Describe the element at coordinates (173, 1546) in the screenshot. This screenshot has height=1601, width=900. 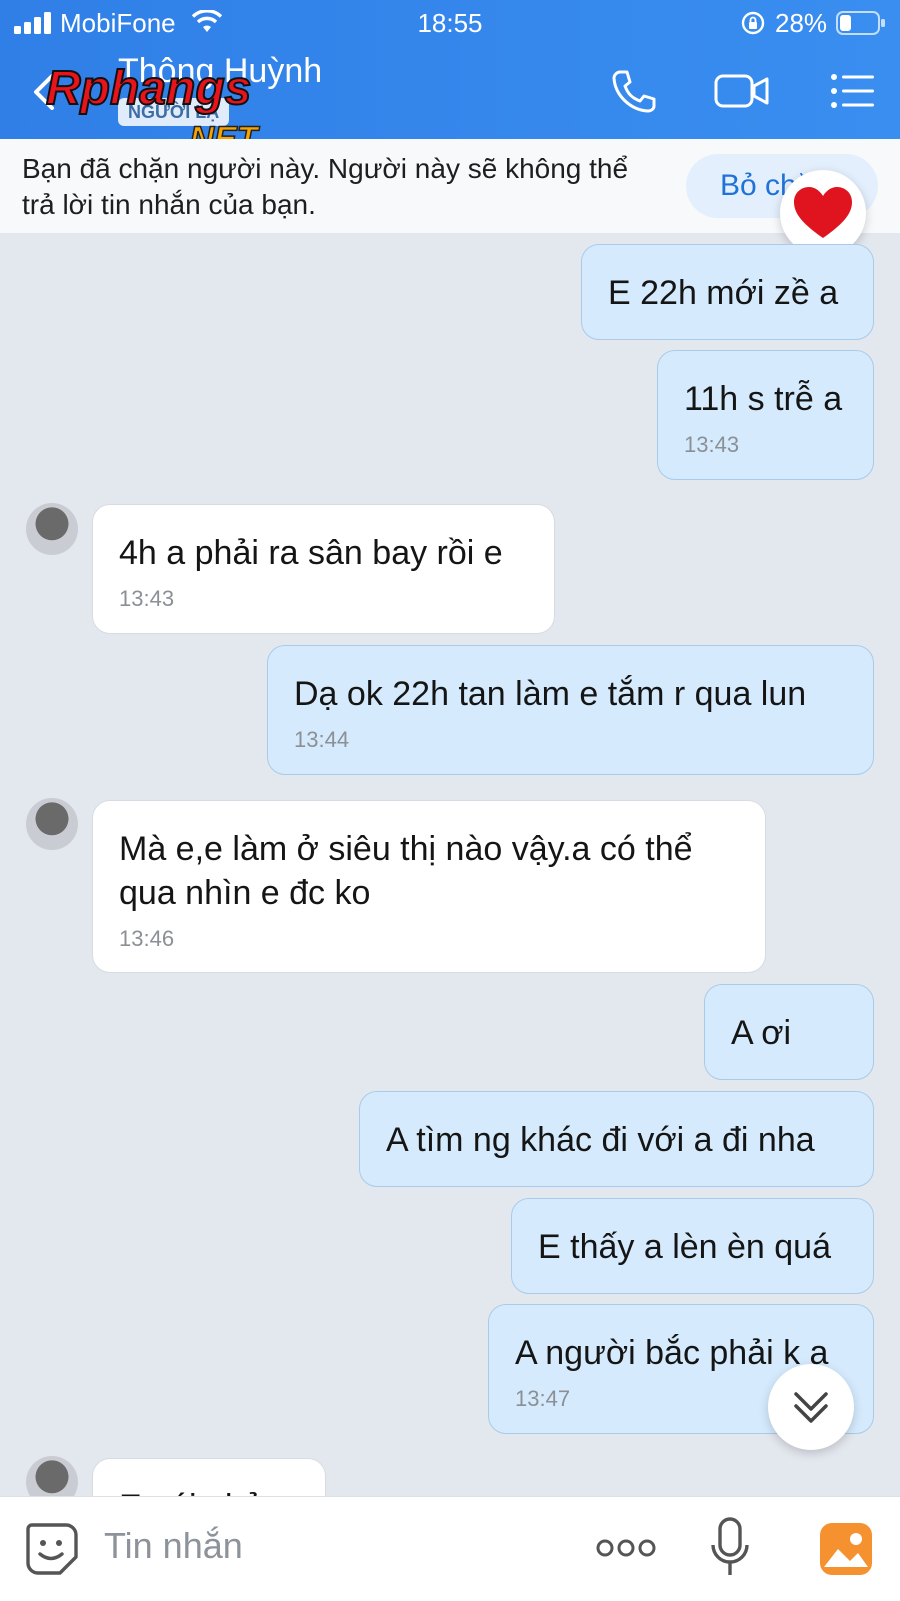
I see `message-input: Tin nhắn` at that location.